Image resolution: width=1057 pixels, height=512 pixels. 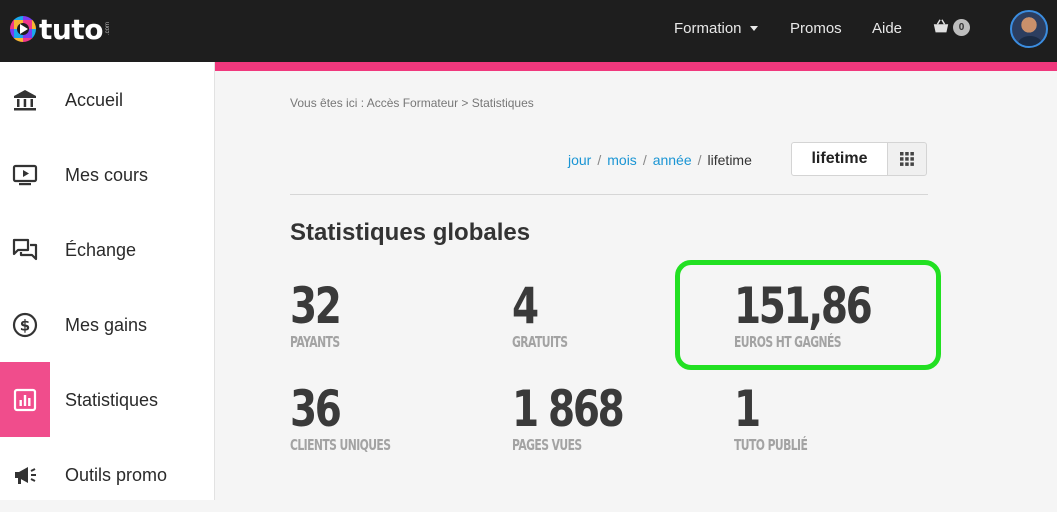 What do you see at coordinates (547, 445) in the screenshot?
I see `stat-caption: PAGES VUES` at bounding box center [547, 445].